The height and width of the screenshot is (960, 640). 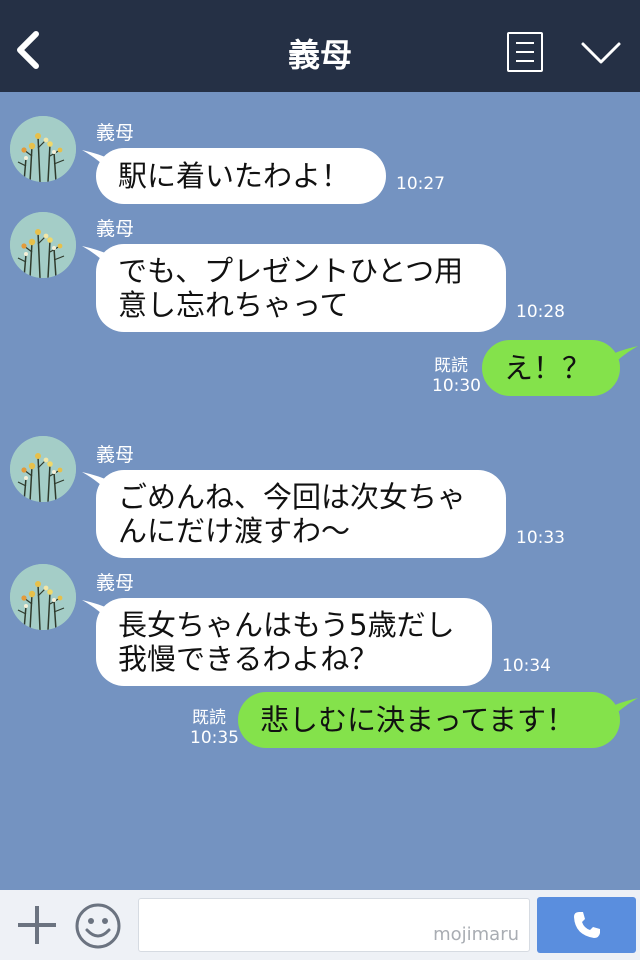 What do you see at coordinates (292, 497) in the screenshot?
I see `message-text-line: ごめんね、今回は次女ちゃ` at bounding box center [292, 497].